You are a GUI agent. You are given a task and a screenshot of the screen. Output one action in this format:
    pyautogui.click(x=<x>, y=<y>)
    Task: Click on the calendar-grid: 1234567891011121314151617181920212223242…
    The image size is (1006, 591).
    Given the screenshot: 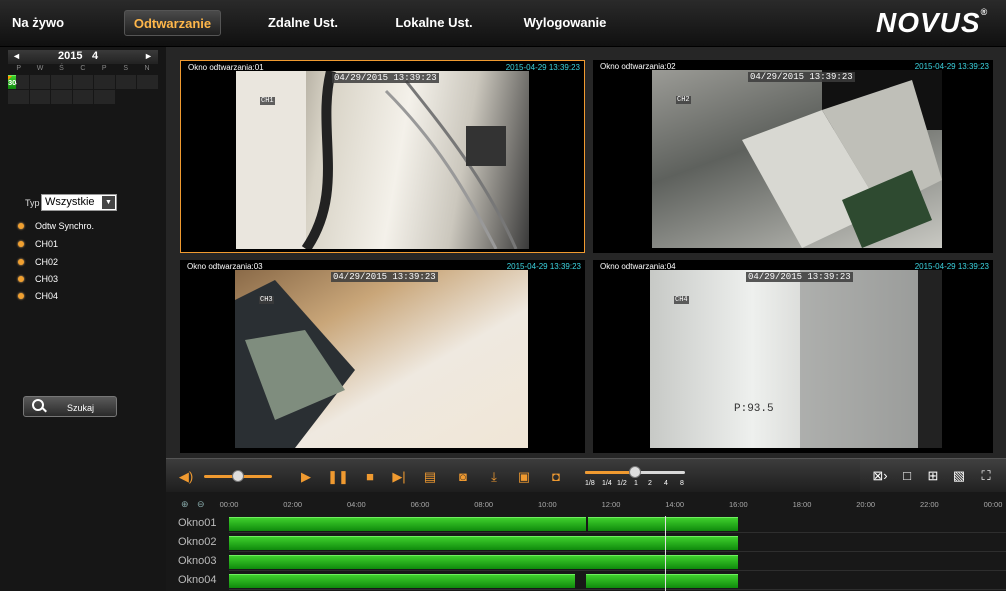 What is the action you would take?
    pyautogui.click(x=83, y=89)
    